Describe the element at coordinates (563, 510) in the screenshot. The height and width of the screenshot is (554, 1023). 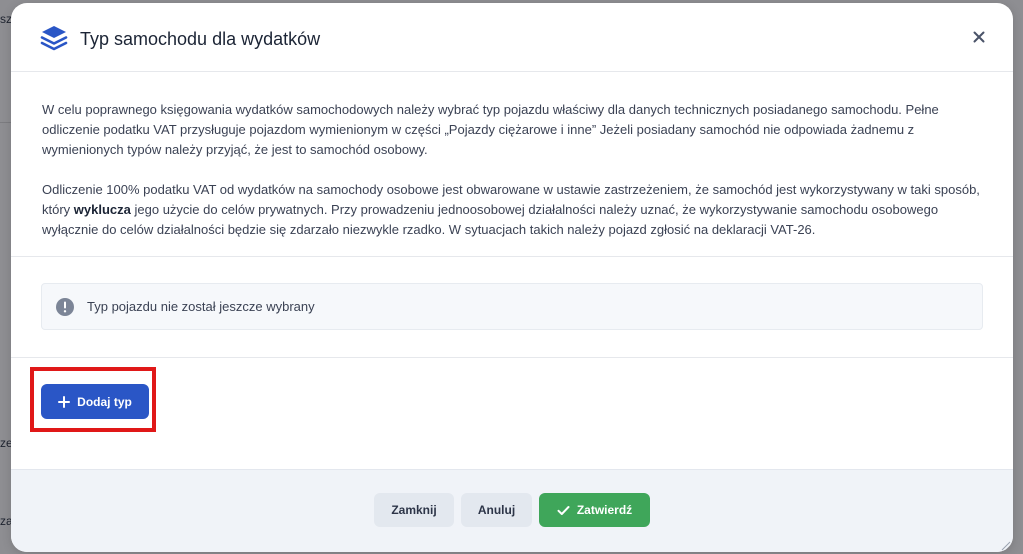
I see `check-icon` at that location.